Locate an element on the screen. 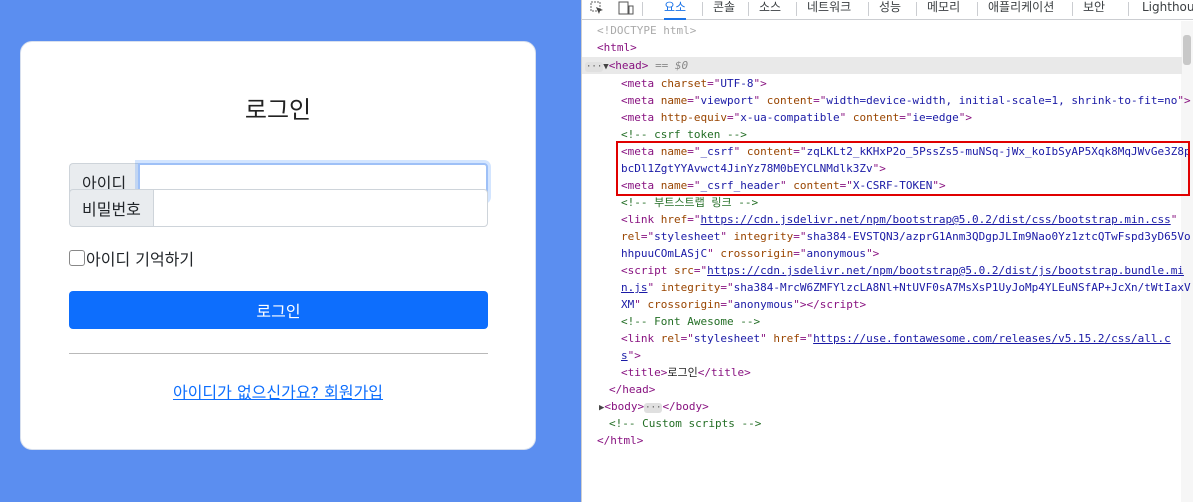 This screenshot has width=1193, height=502. dom-line-html-close: </html> is located at coordinates (620, 440).